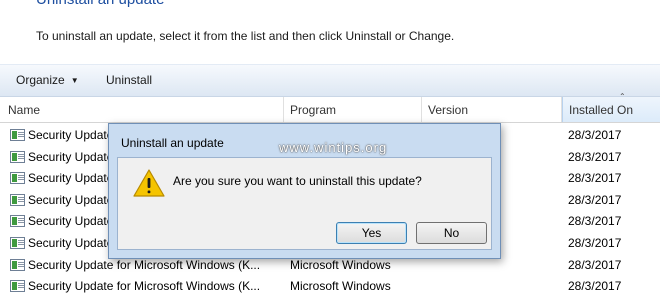 The width and height of the screenshot is (660, 300). I want to click on column-header-name: Name, so click(143, 109).